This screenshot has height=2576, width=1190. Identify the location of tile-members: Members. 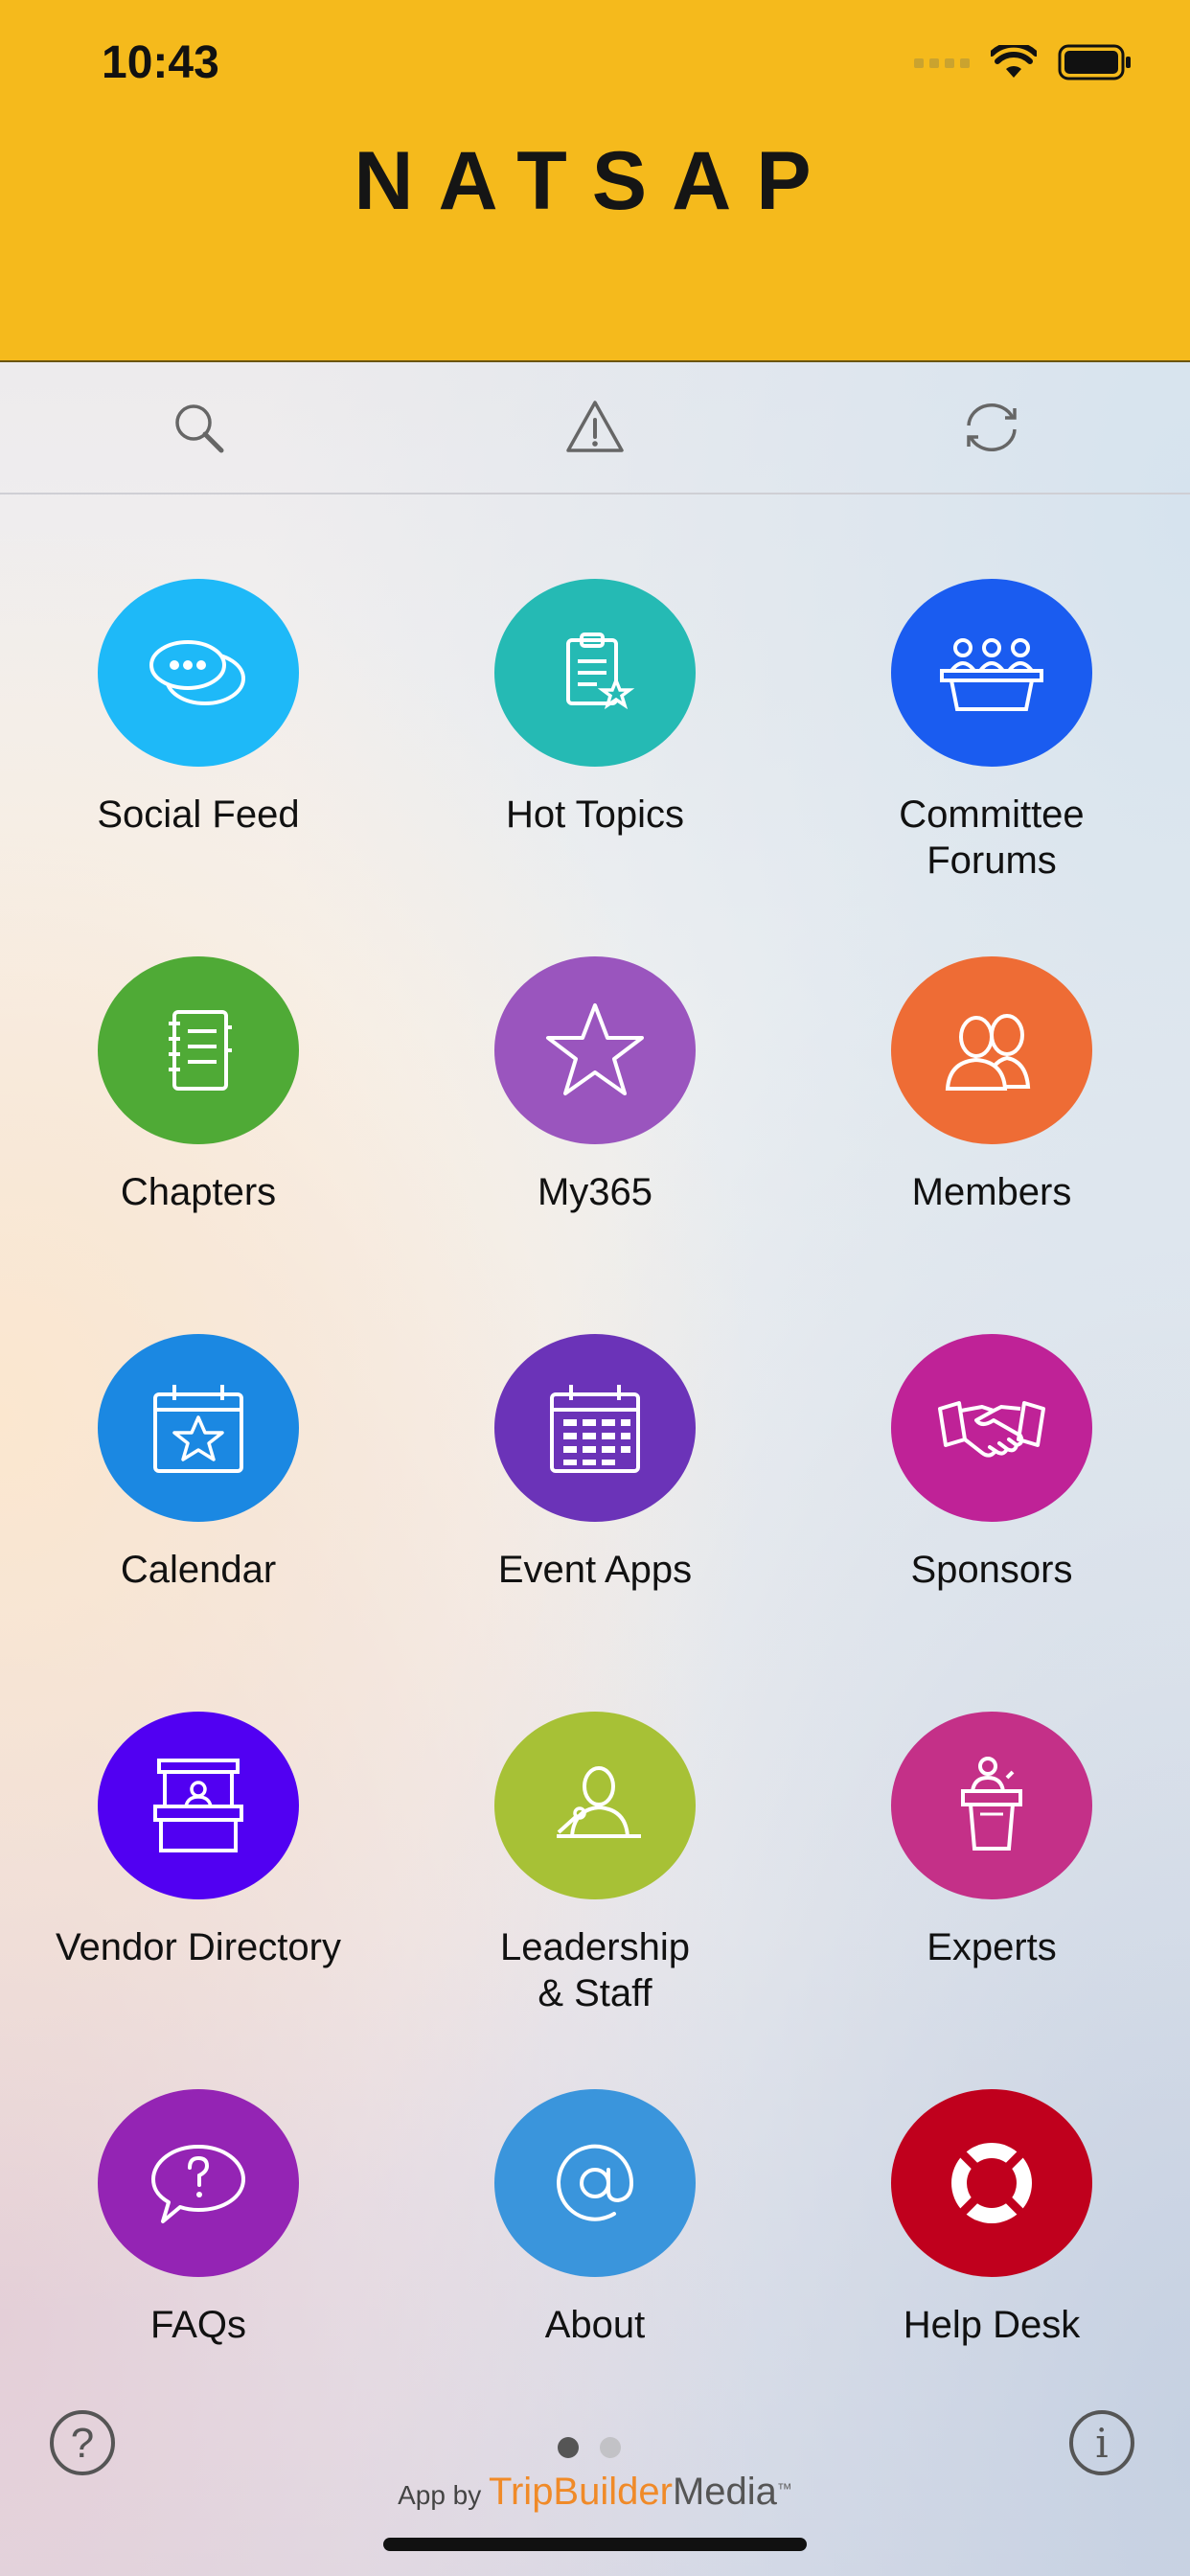
(991, 1085).